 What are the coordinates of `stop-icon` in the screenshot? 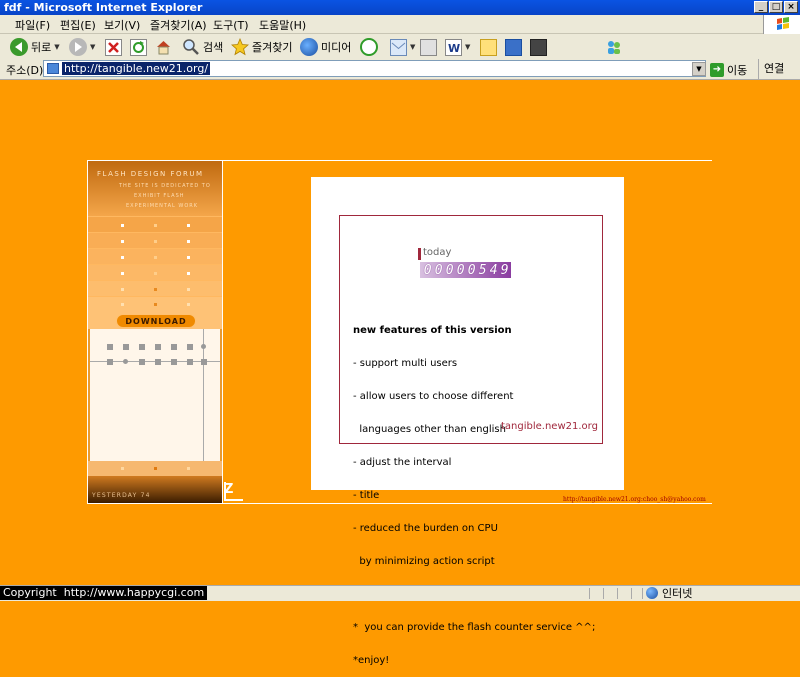 It's located at (113, 47).